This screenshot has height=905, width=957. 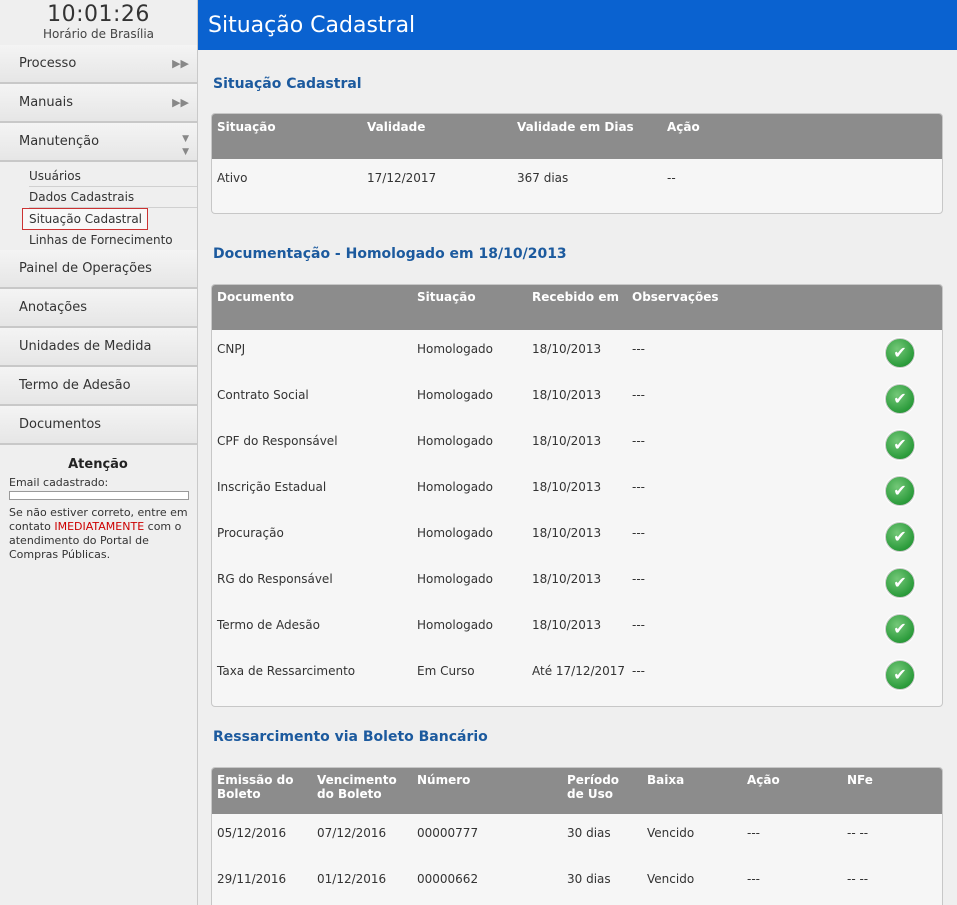 I want to click on table-cell: -- --, so click(x=858, y=879).